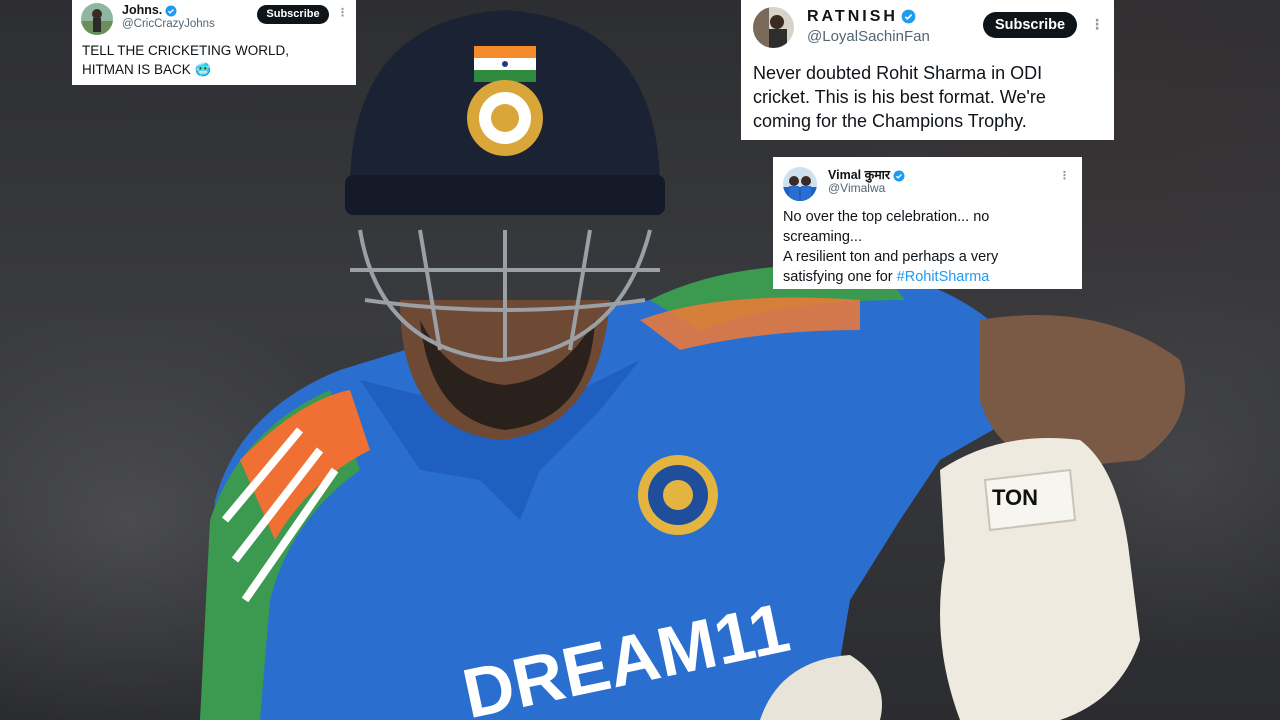  What do you see at coordinates (868, 36) in the screenshot?
I see `author-handle: @LoyalSachinFan` at bounding box center [868, 36].